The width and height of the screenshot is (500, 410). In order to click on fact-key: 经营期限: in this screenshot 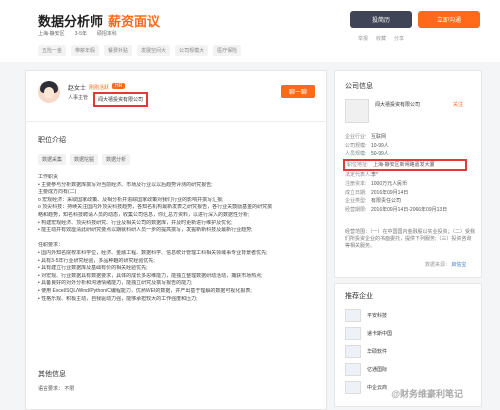, I will do `click(356, 209)`.